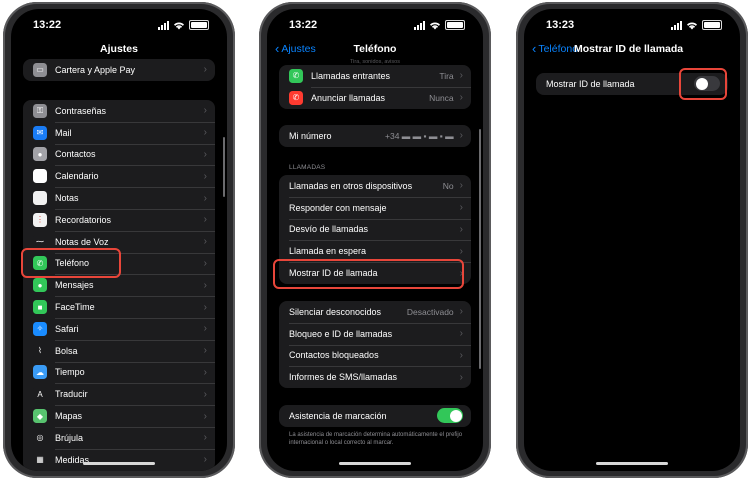 The height and width of the screenshot is (482, 750). What do you see at coordinates (455, 415) in the screenshot?
I see `toggle-knob` at bounding box center [455, 415].